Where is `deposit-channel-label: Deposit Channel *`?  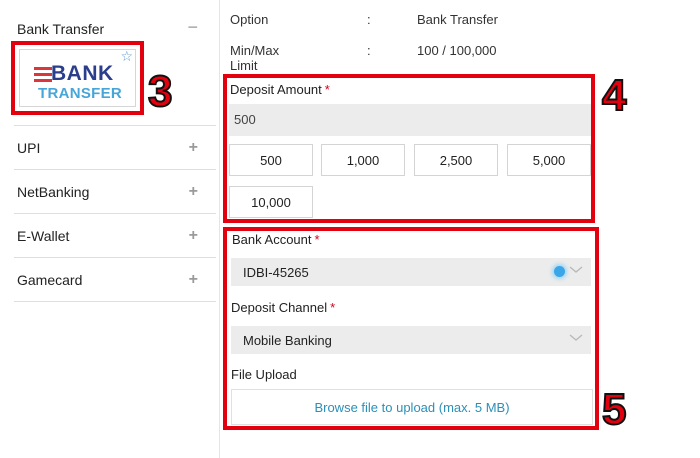 deposit-channel-label: Deposit Channel * is located at coordinates (283, 307).